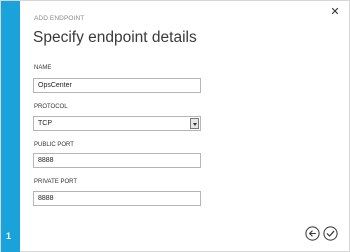 Image resolution: width=350 pixels, height=252 pixels. Describe the element at coordinates (51, 107) in the screenshot. I see `protocol-label: PROTOCOL` at that location.